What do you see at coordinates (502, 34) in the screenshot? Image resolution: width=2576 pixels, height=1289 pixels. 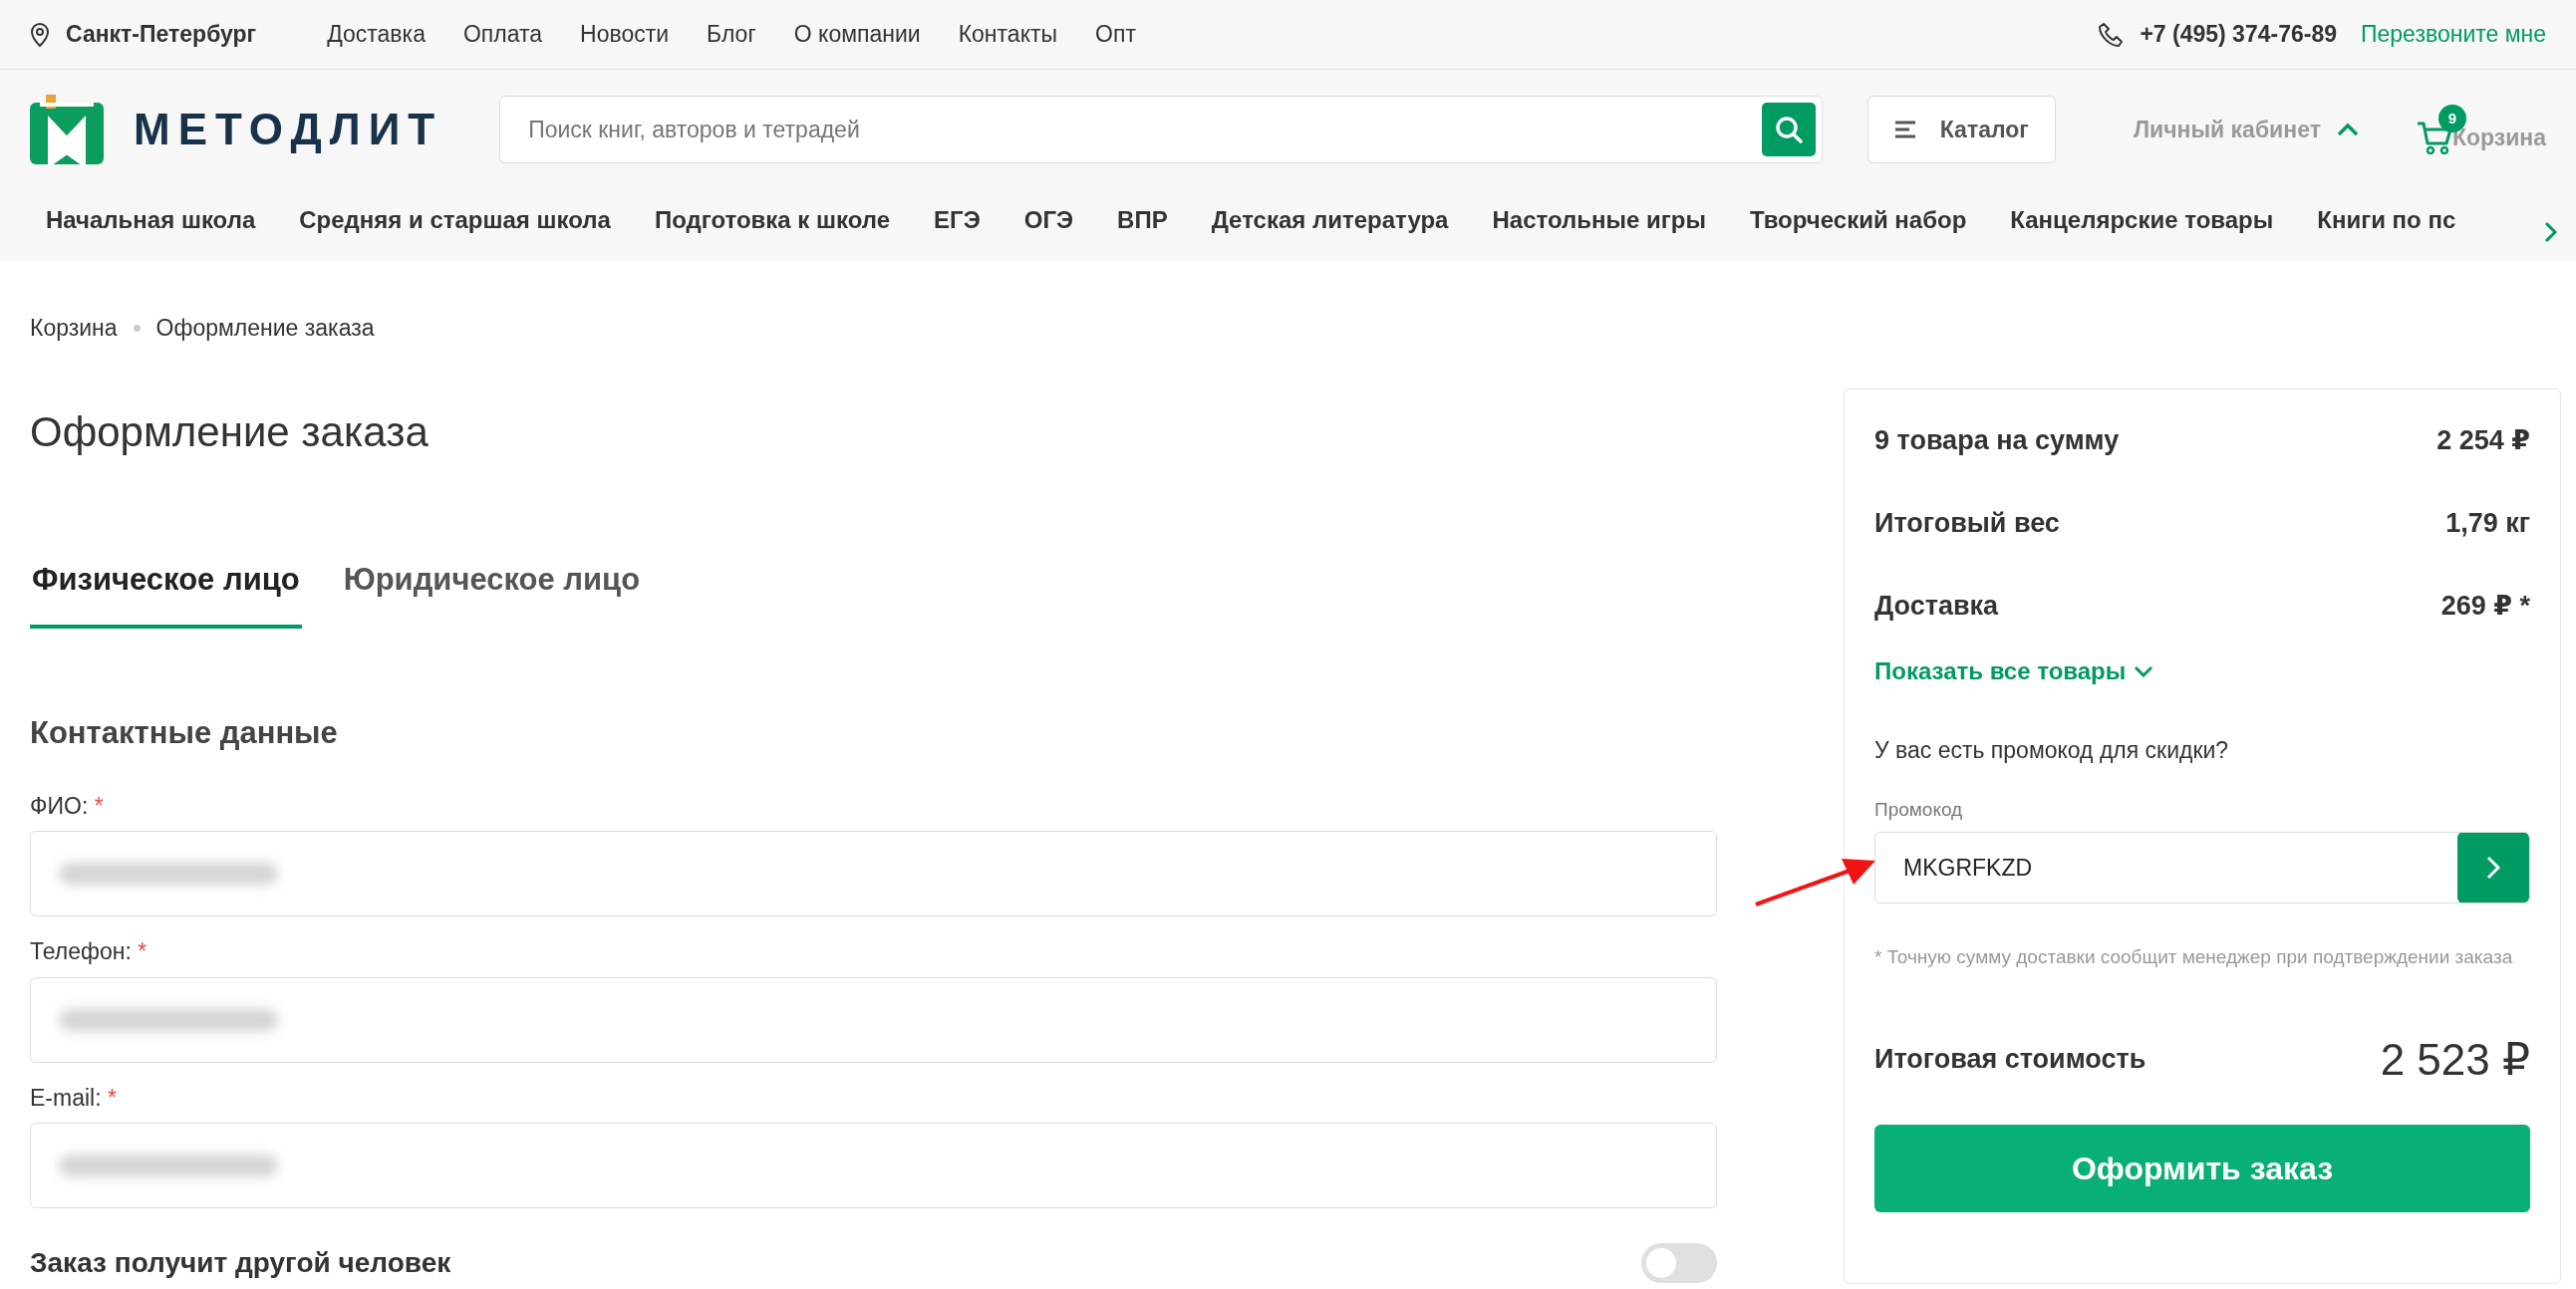 I see `nav-link: Оплата` at bounding box center [502, 34].